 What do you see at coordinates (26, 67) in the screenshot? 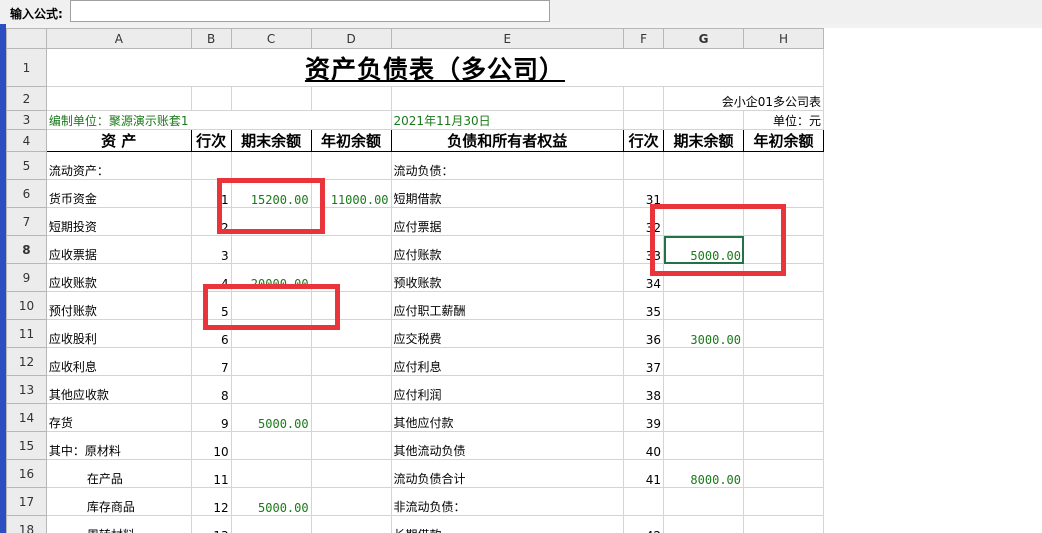
I see `row-header: 1` at bounding box center [26, 67].